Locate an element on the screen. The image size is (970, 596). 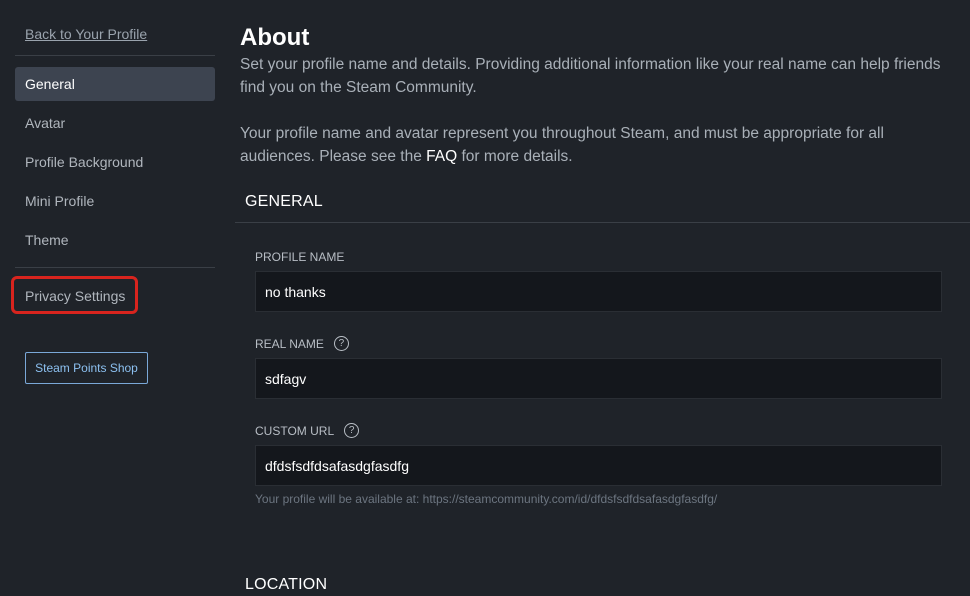
profile-name-label: PROFILE NAME is located at coordinates (299, 257).